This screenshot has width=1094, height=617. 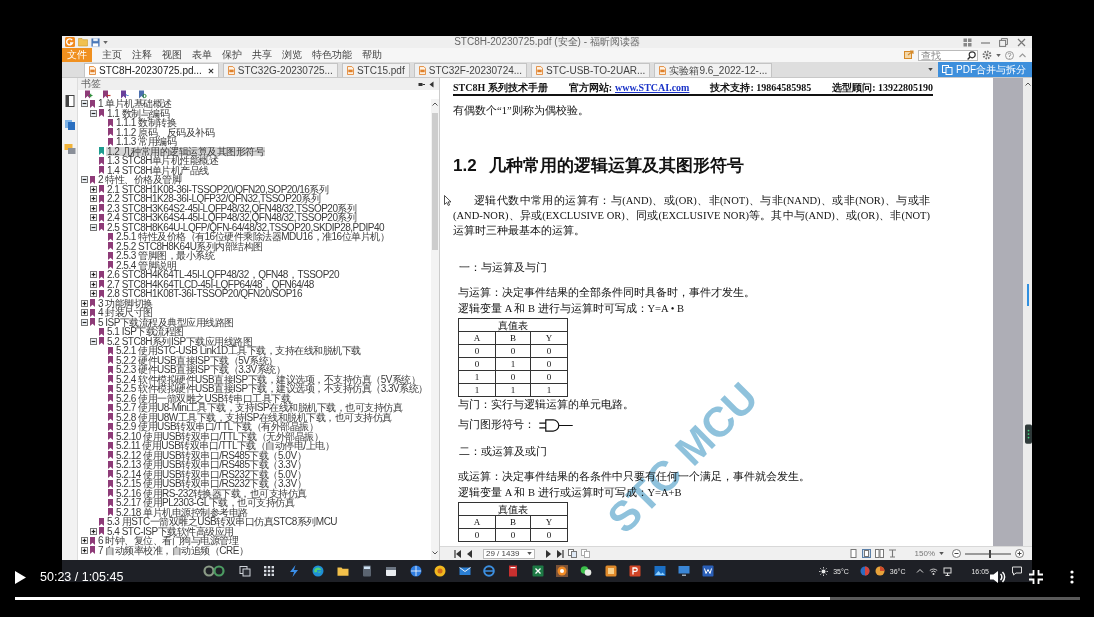 What do you see at coordinates (342, 571) in the screenshot?
I see `folder-icon` at bounding box center [342, 571].